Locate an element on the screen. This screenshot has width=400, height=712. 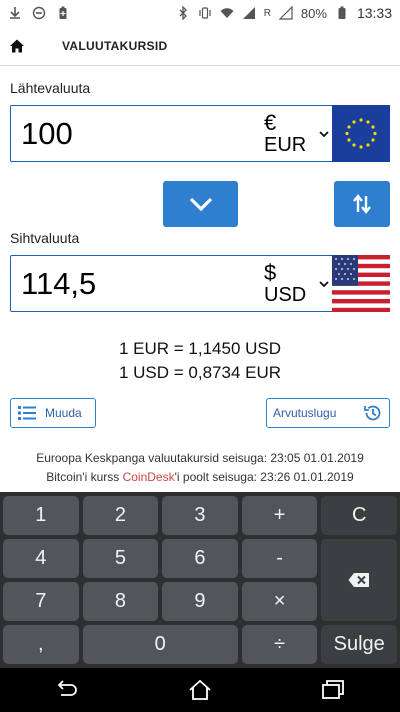
key-backspace is located at coordinates (359, 580).